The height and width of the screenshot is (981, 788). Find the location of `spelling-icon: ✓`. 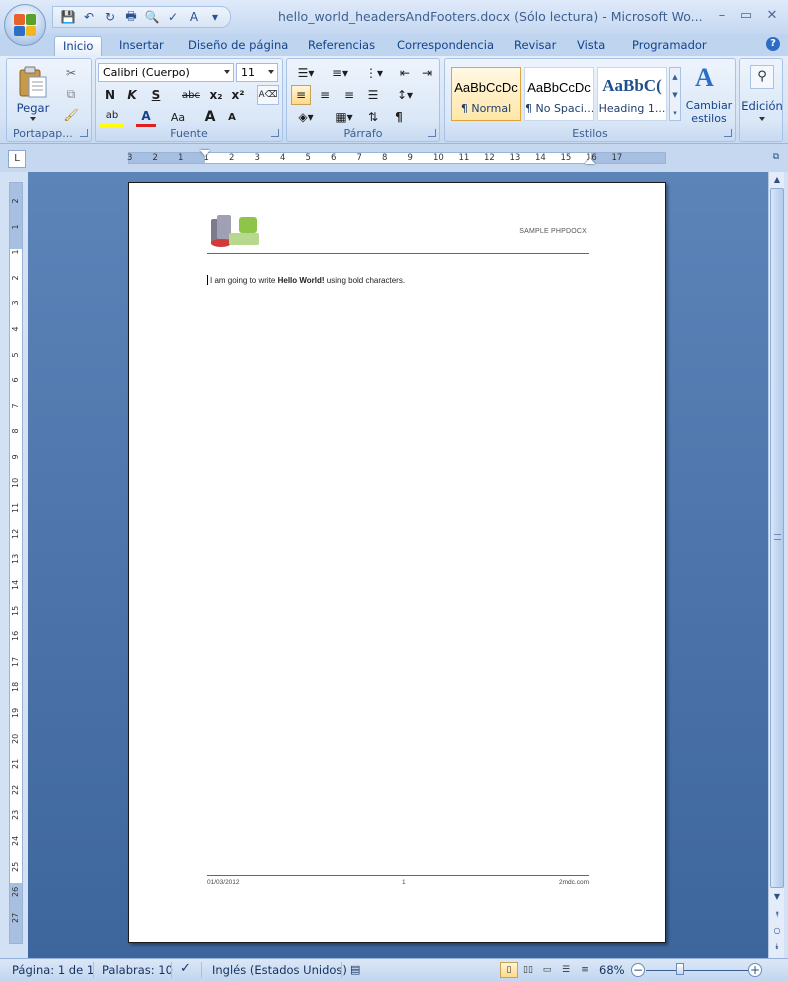

spelling-icon: ✓ is located at coordinates (173, 17).